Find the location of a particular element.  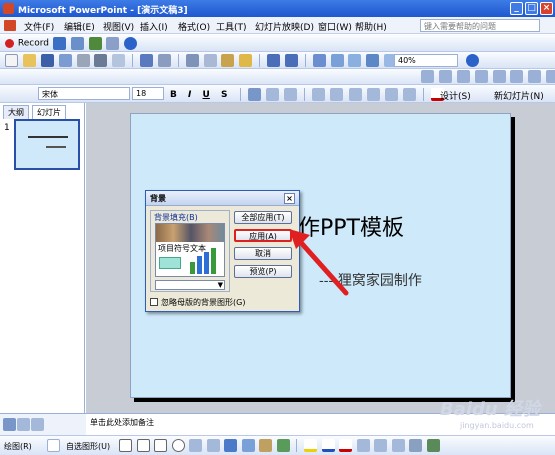

format-painter-icon is located at coordinates (246, 60).